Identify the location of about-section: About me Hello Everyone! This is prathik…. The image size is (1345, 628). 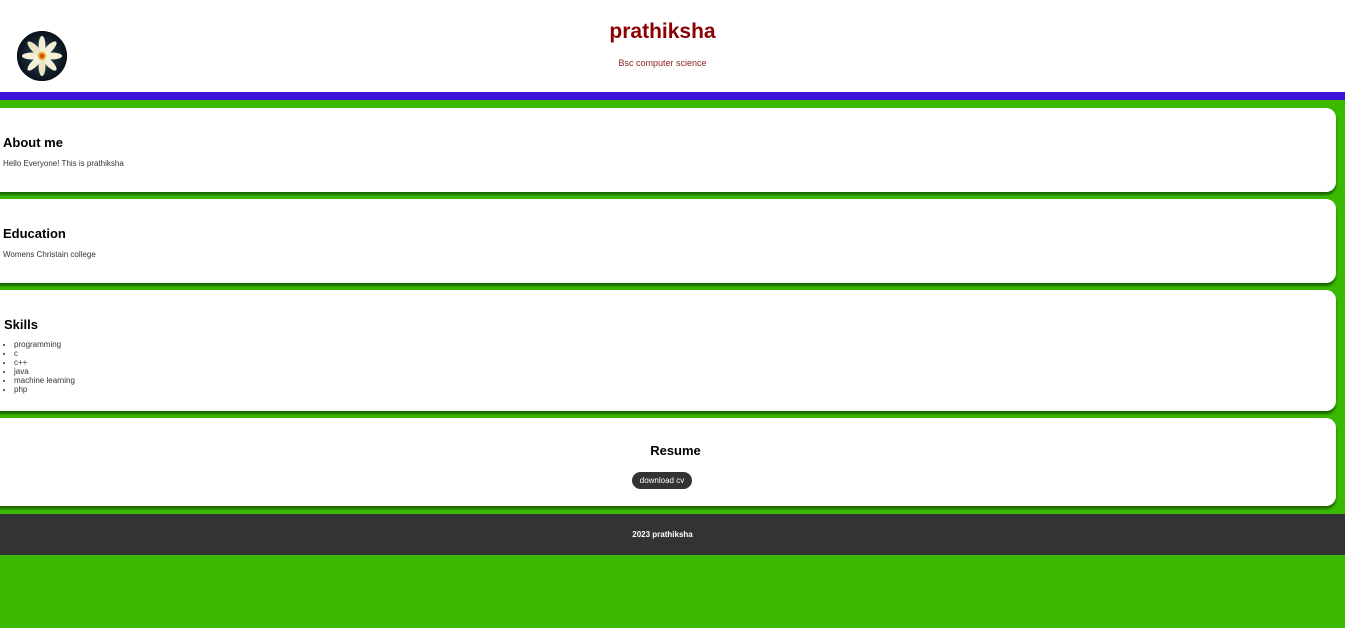
(668, 150).